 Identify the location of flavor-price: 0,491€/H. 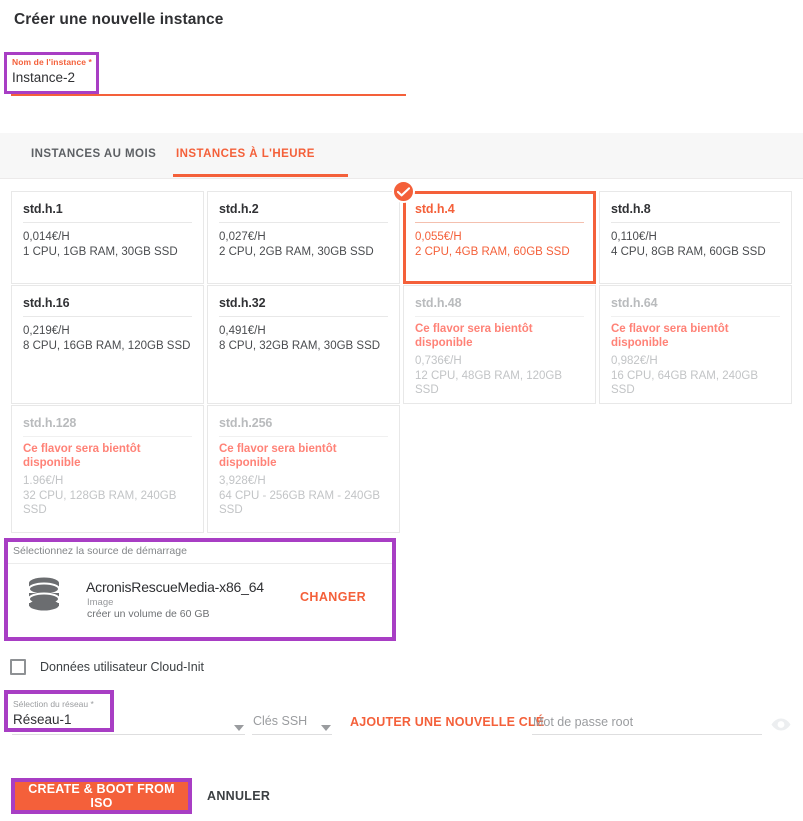
(242, 331).